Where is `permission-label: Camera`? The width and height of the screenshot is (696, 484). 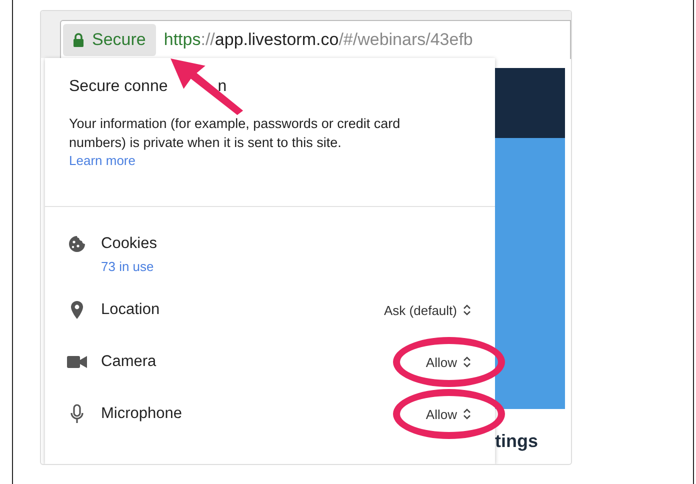
permission-label: Camera is located at coordinates (128, 362).